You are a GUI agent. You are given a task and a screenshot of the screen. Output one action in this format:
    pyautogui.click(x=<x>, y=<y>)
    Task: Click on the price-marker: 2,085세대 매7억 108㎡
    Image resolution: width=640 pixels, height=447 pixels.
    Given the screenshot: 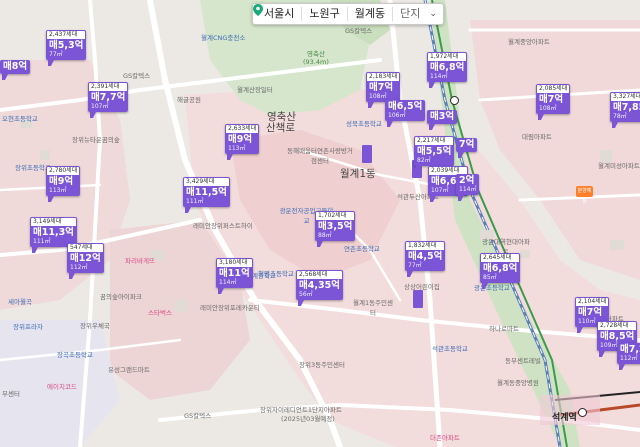 What is the action you would take?
    pyautogui.click(x=553, y=102)
    